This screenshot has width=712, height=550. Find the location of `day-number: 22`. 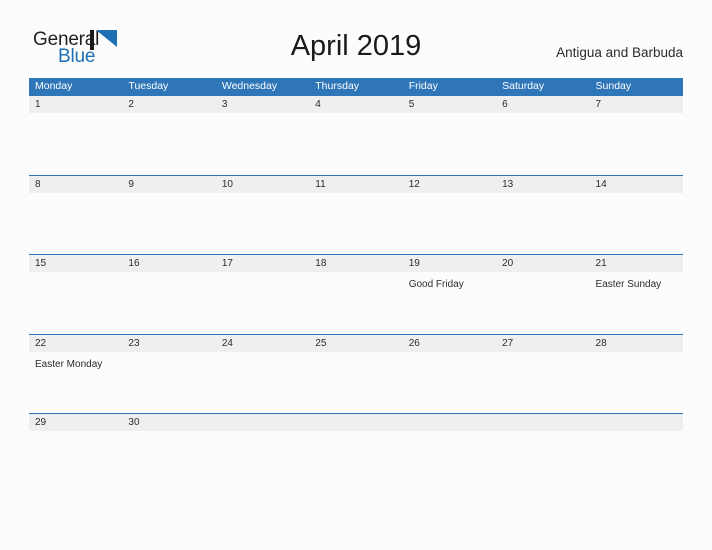

day-number: 22 is located at coordinates (75, 343).